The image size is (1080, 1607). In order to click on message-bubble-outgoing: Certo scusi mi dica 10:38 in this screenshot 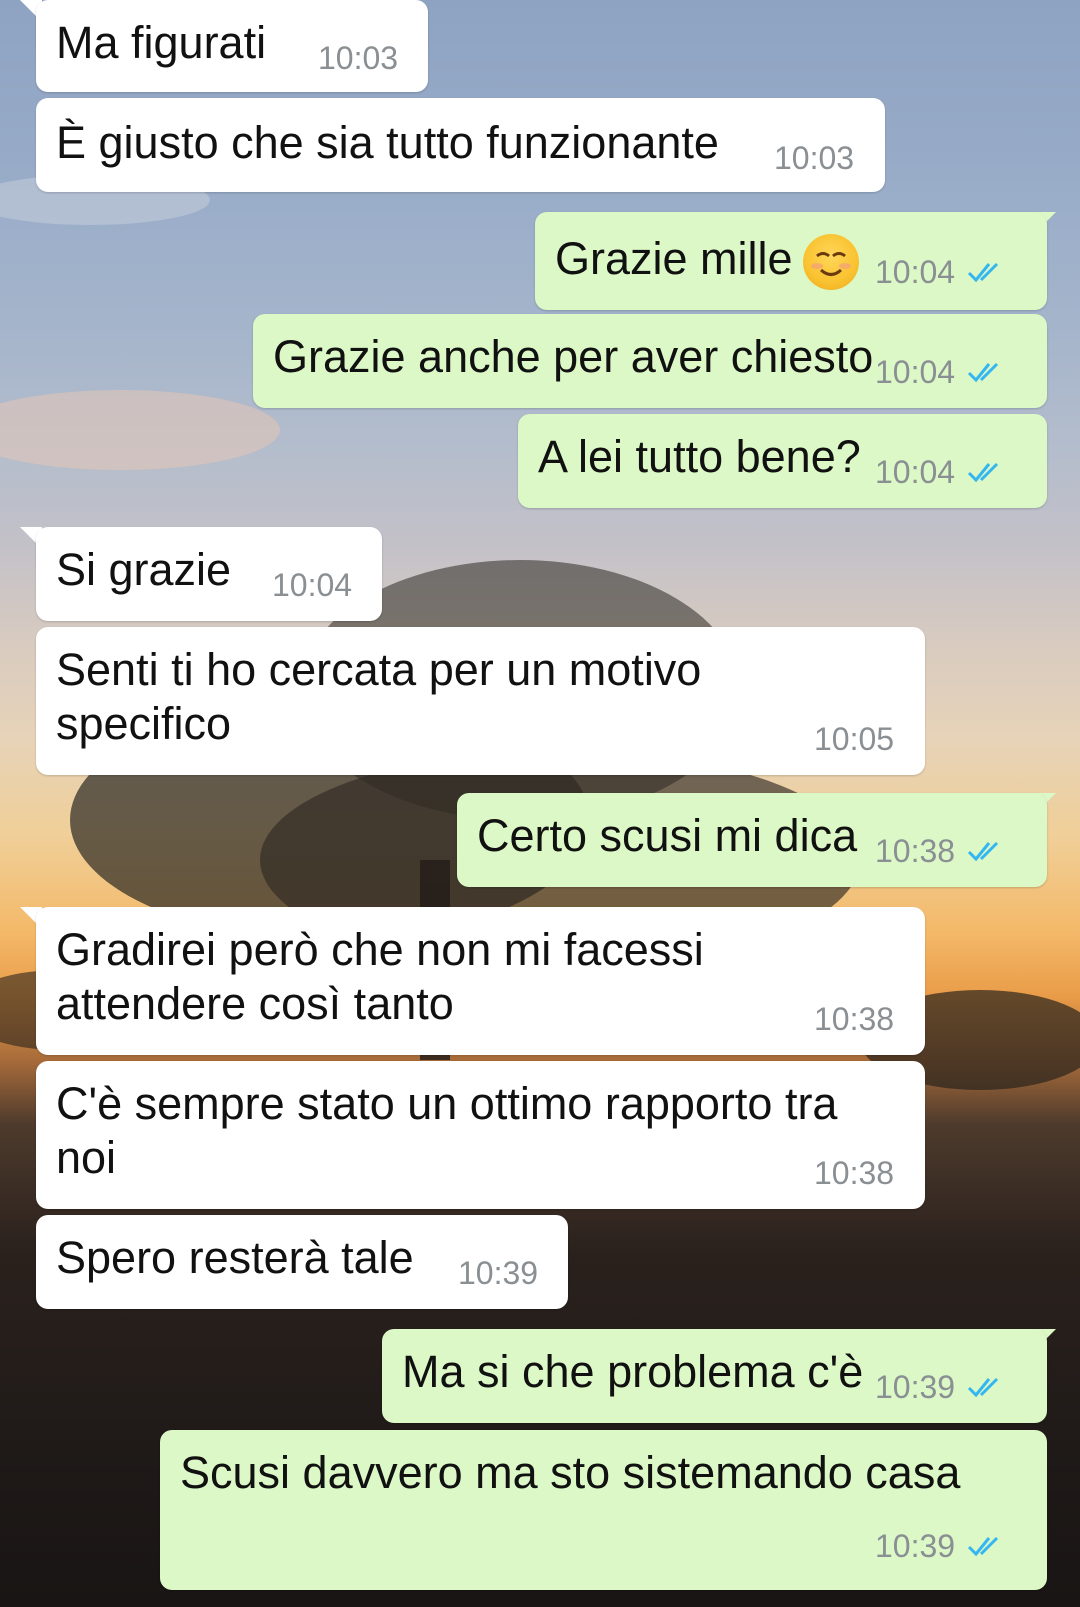, I will do `click(752, 840)`.